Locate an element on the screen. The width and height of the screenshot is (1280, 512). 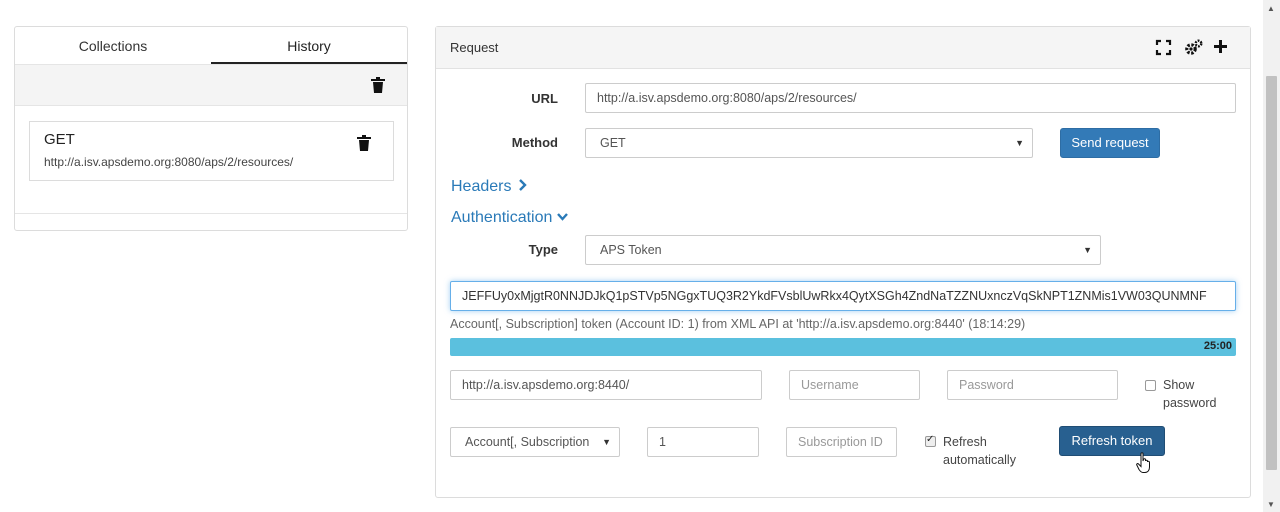
authentication-label: Authentication is located at coordinates (502, 217).